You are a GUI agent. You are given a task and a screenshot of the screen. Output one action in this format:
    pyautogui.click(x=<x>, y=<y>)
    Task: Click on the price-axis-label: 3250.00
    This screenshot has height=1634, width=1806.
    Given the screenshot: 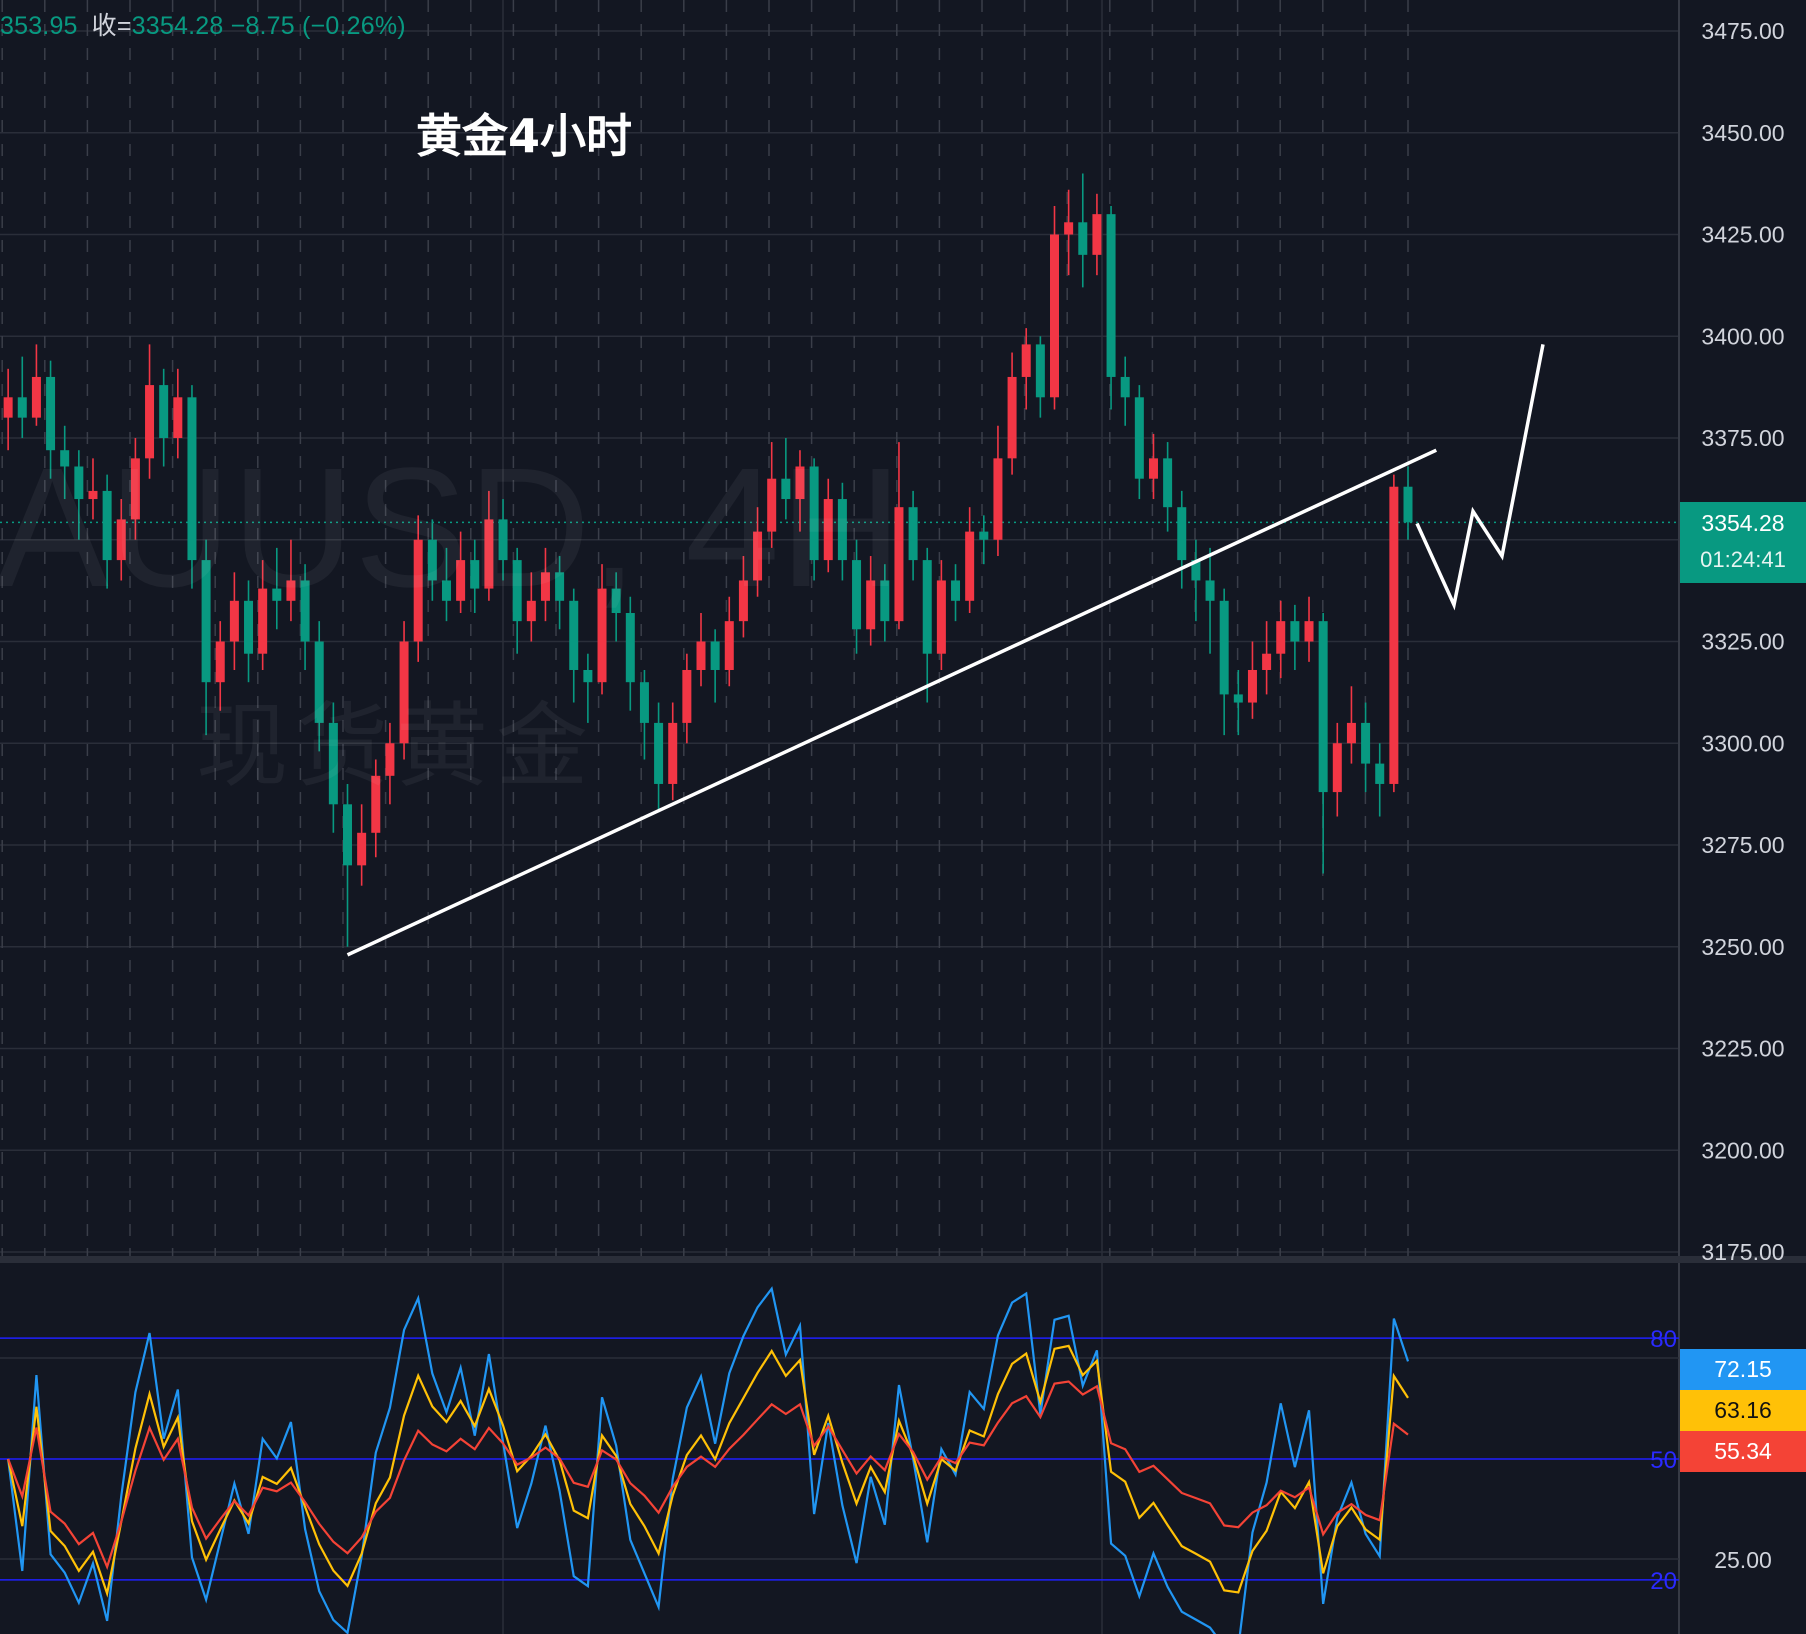 What is the action you would take?
    pyautogui.click(x=1742, y=947)
    